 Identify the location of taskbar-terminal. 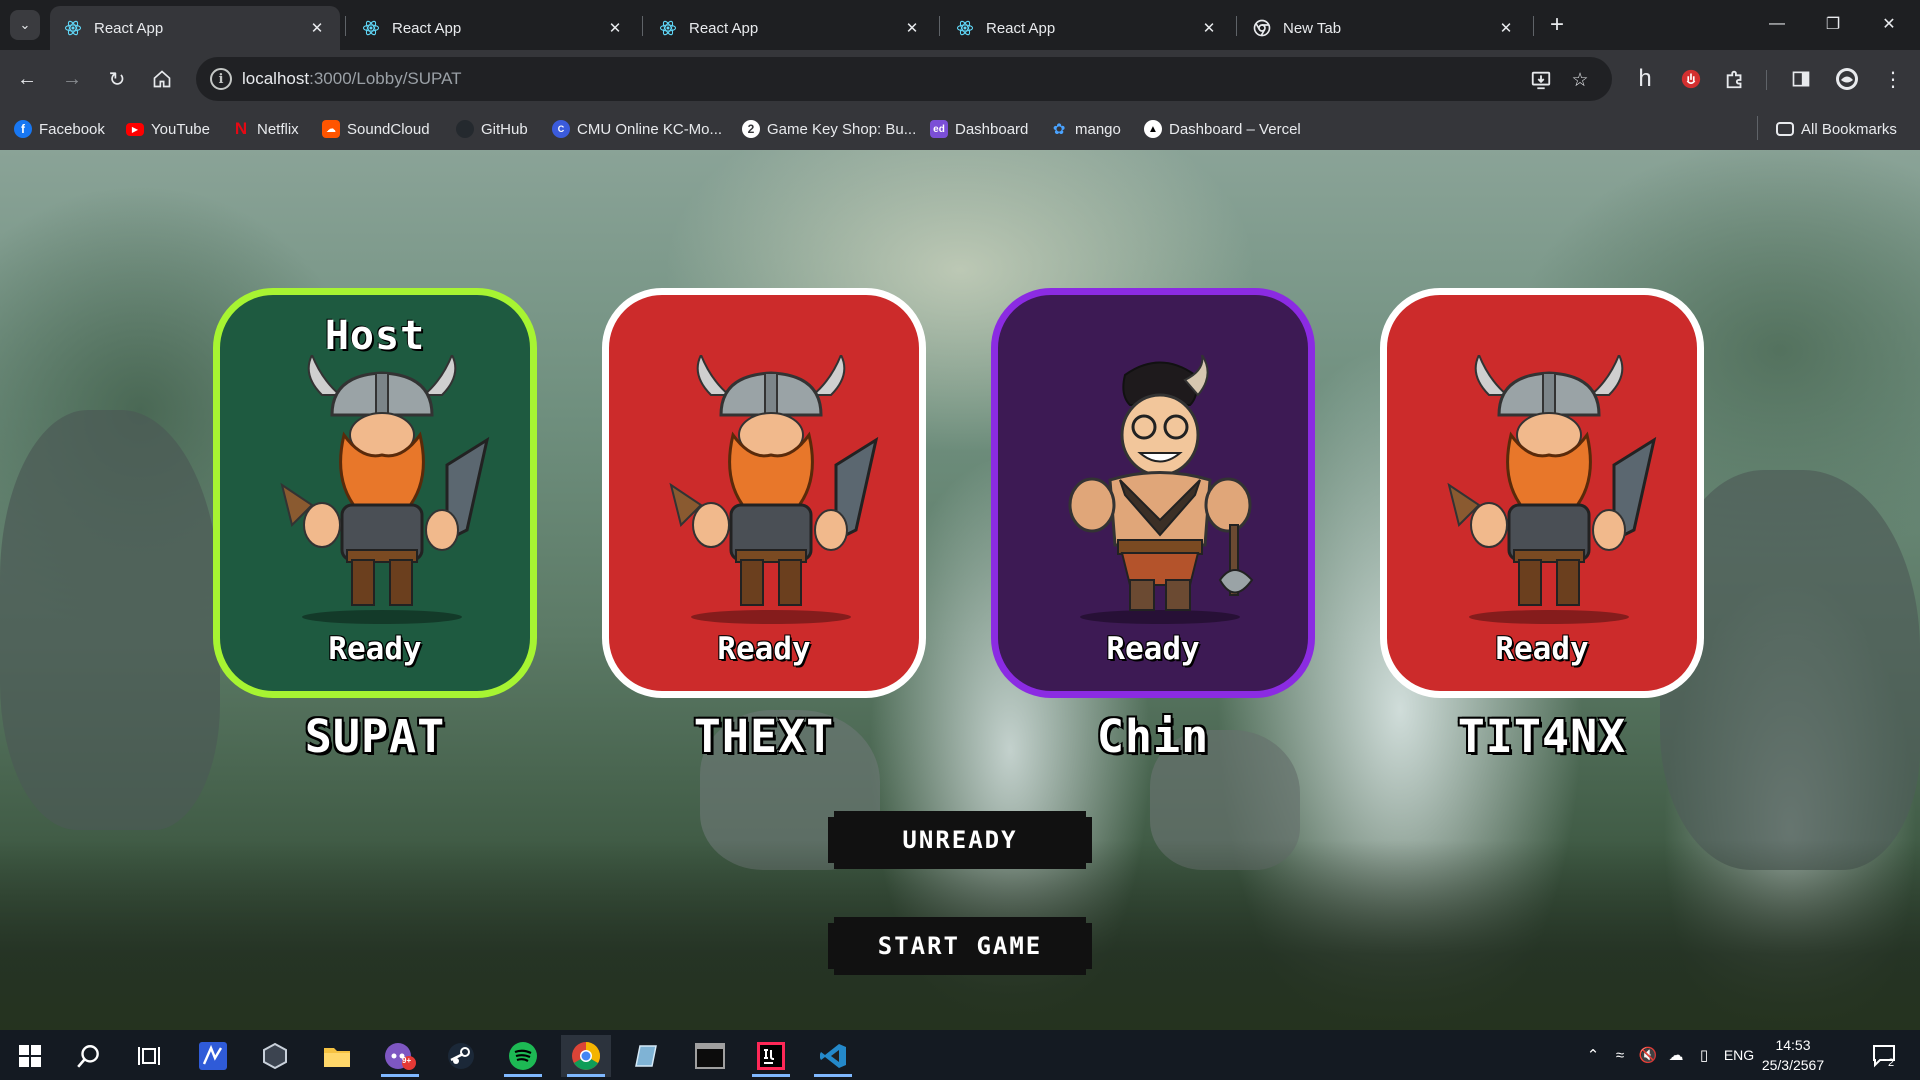
(710, 1056).